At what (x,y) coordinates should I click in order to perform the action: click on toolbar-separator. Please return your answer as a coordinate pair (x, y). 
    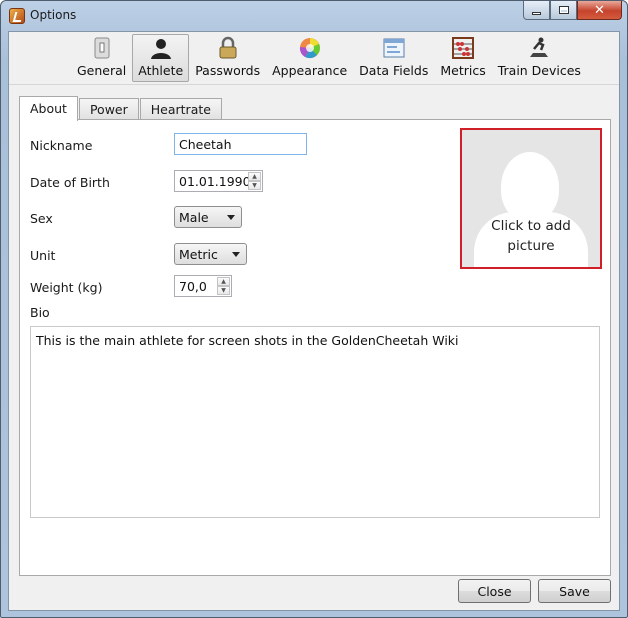
    Looking at the image, I should click on (314, 84).